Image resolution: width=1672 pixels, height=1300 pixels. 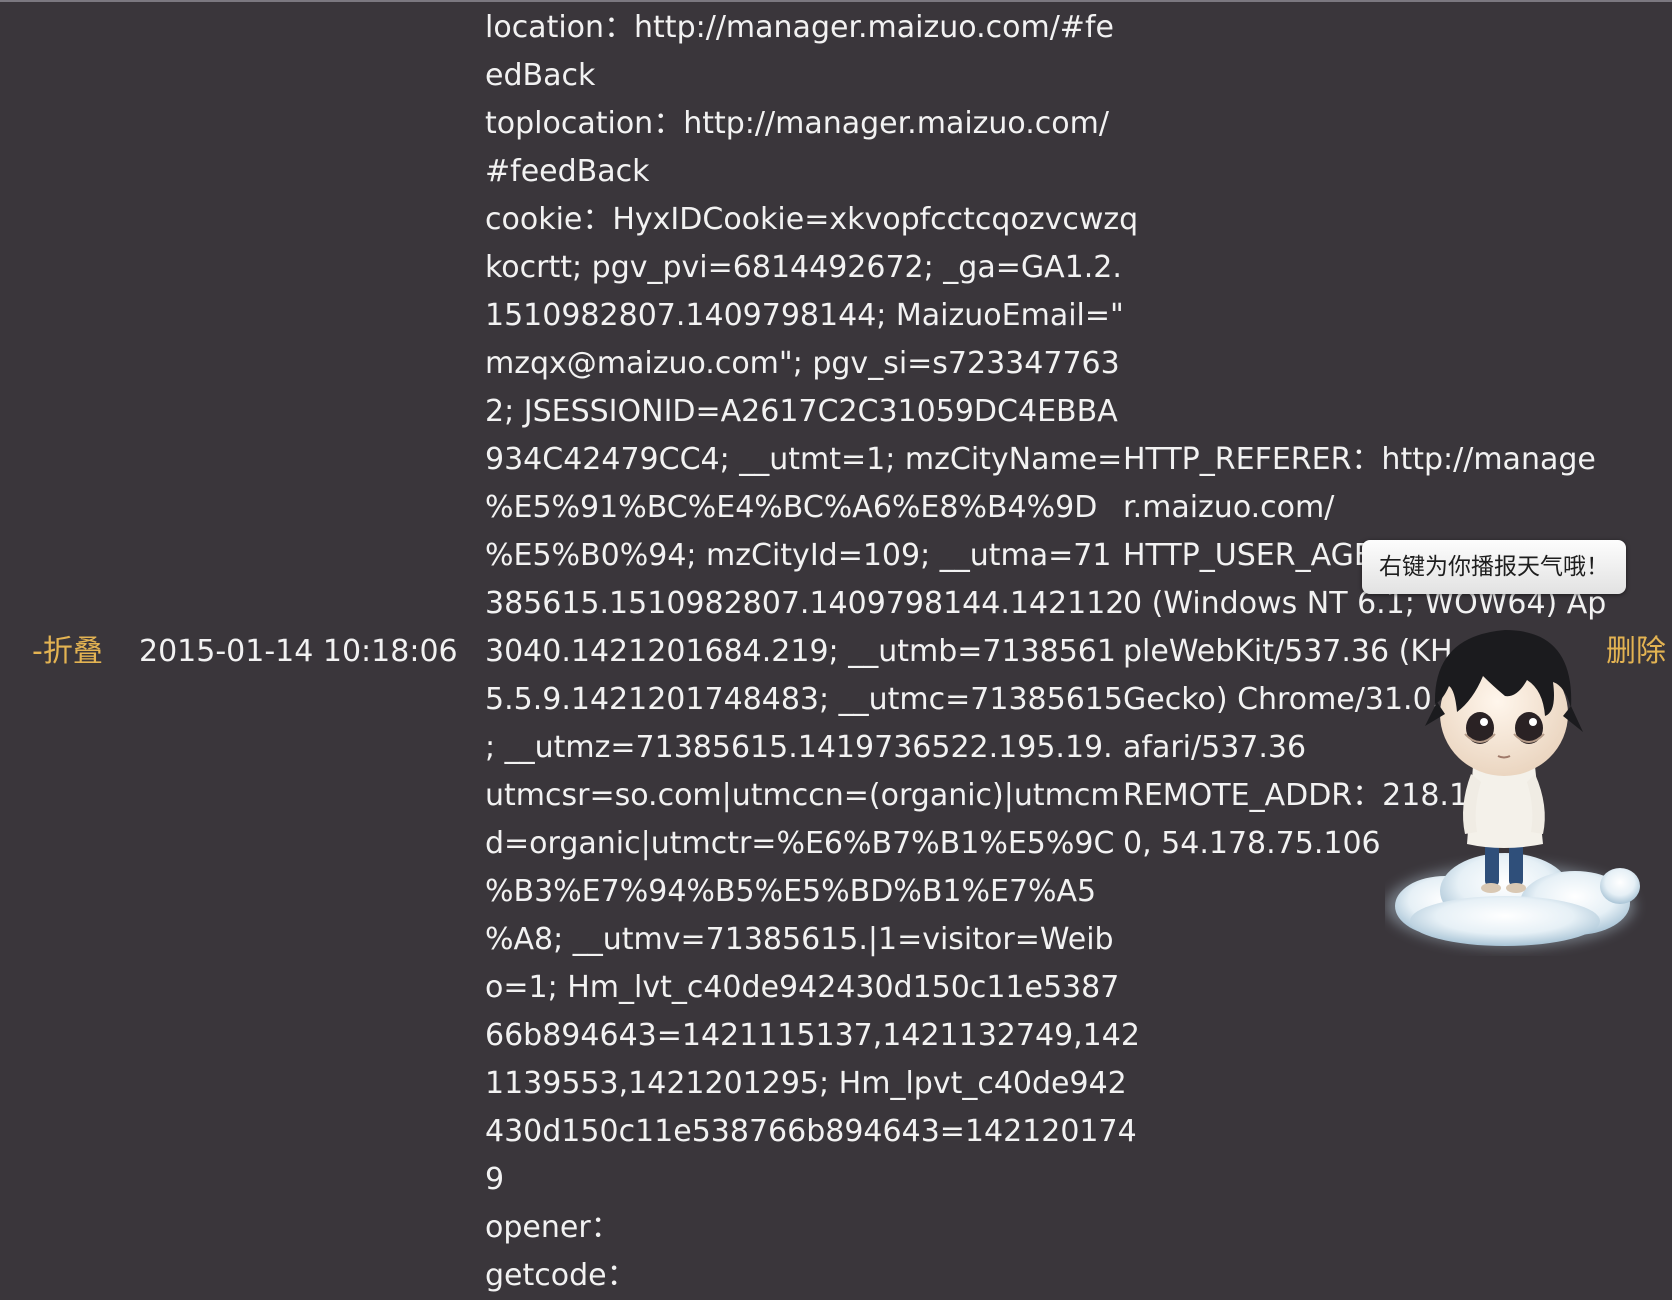 I want to click on client-info-line: getcode：, so click(x=561, y=1275).